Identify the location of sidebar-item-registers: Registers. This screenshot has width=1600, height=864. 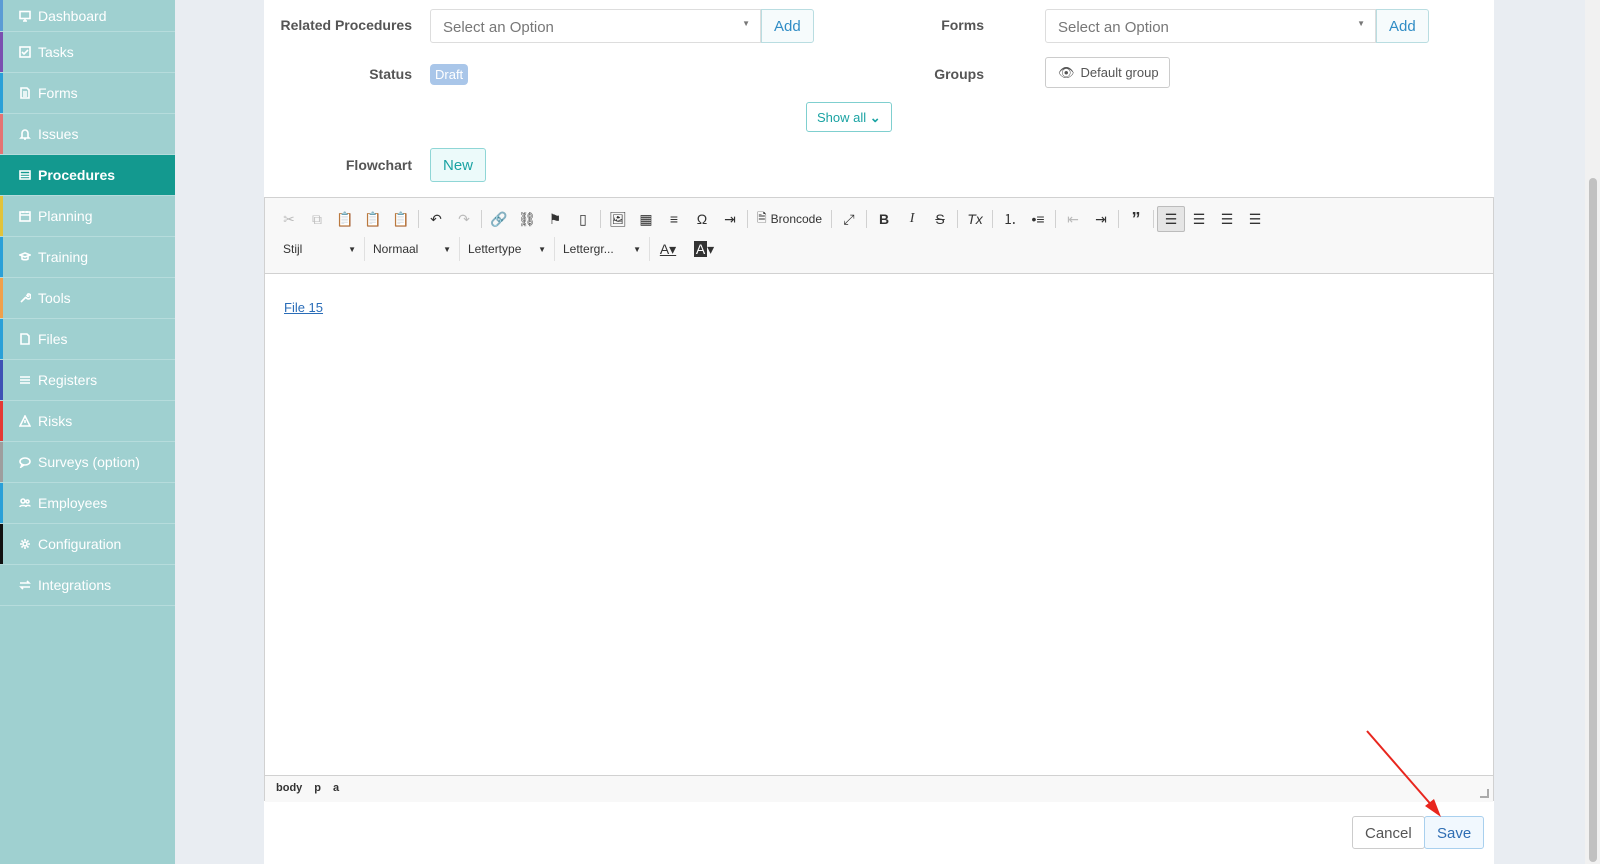
(87, 380).